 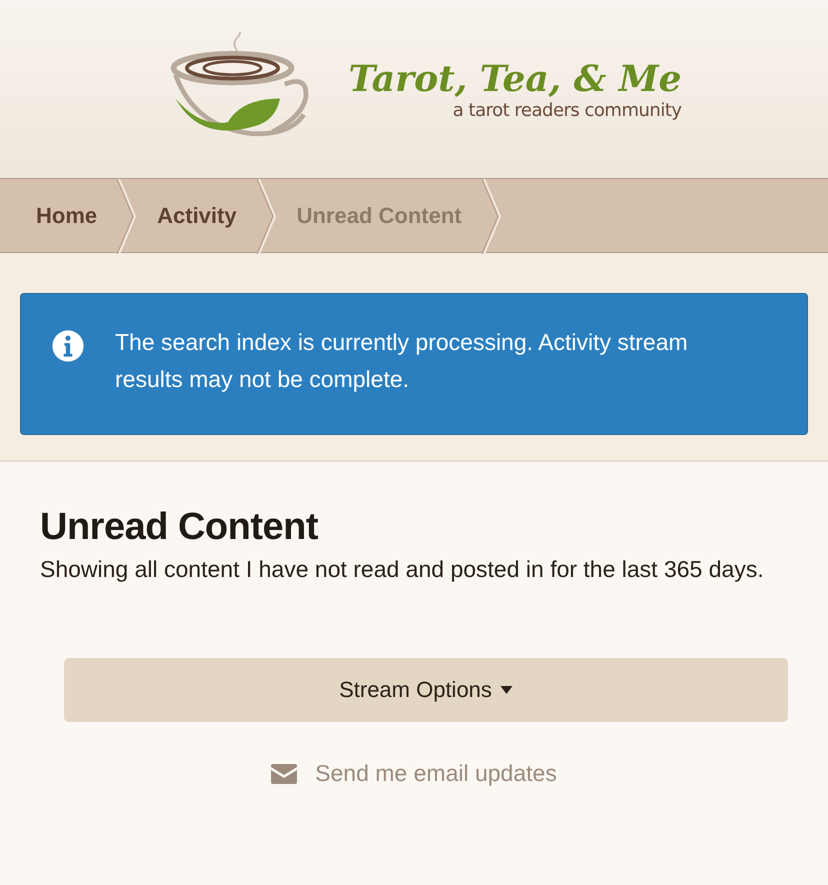 I want to click on caret-icon, so click(x=506, y=690).